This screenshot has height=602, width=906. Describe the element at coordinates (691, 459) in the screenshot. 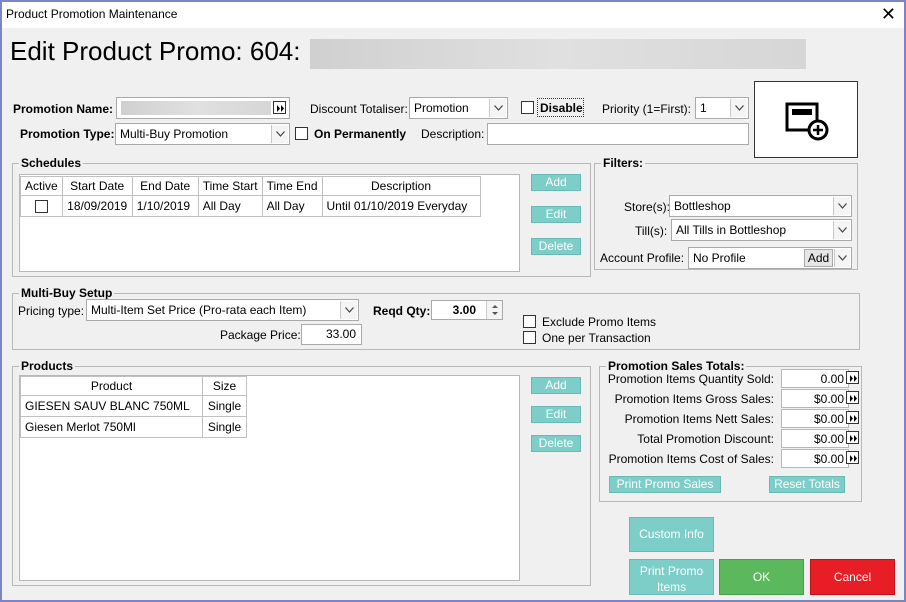

I see `total-label: Promotion Items Cost of Sales:` at that location.